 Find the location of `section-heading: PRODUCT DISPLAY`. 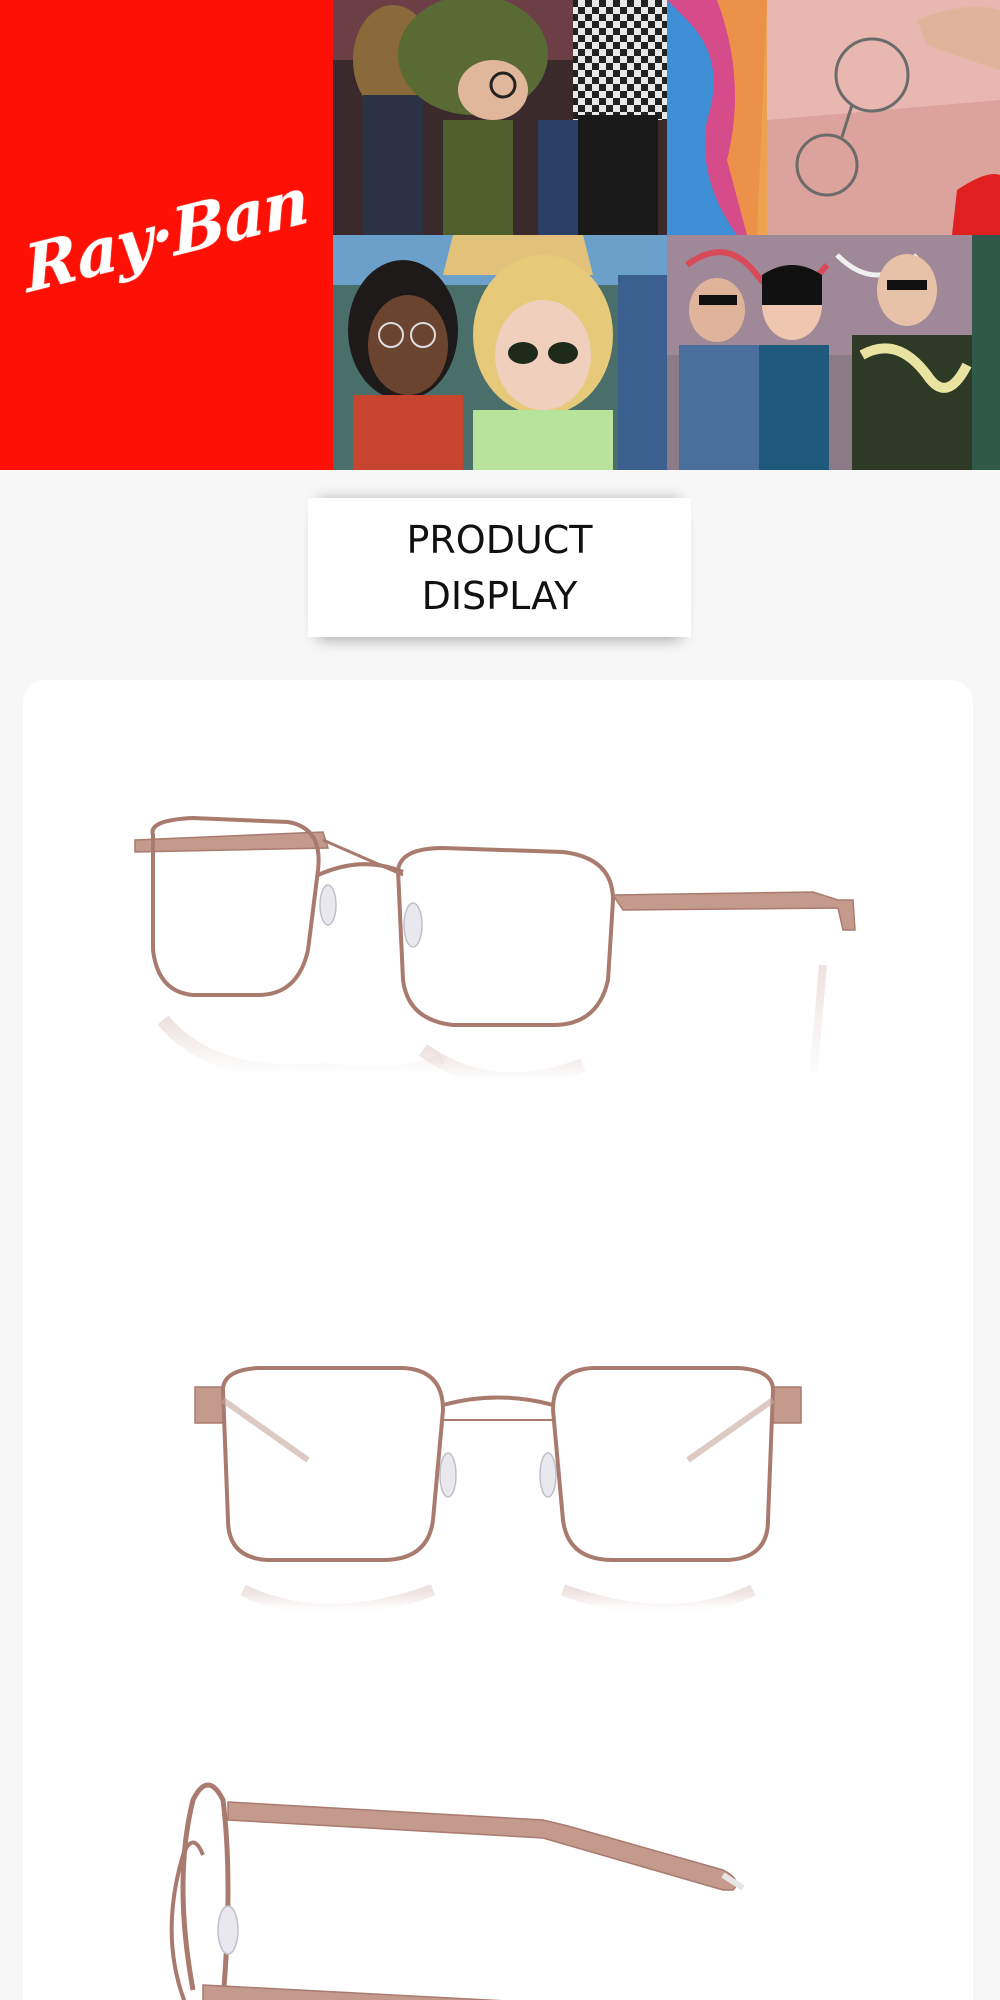

section-heading: PRODUCT DISPLAY is located at coordinates (499, 567).